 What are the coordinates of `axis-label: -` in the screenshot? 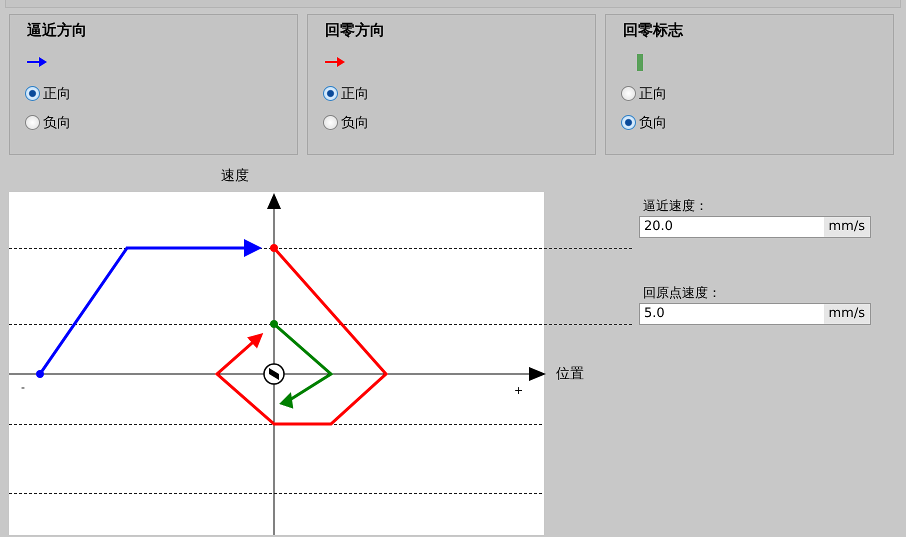 It's located at (23, 387).